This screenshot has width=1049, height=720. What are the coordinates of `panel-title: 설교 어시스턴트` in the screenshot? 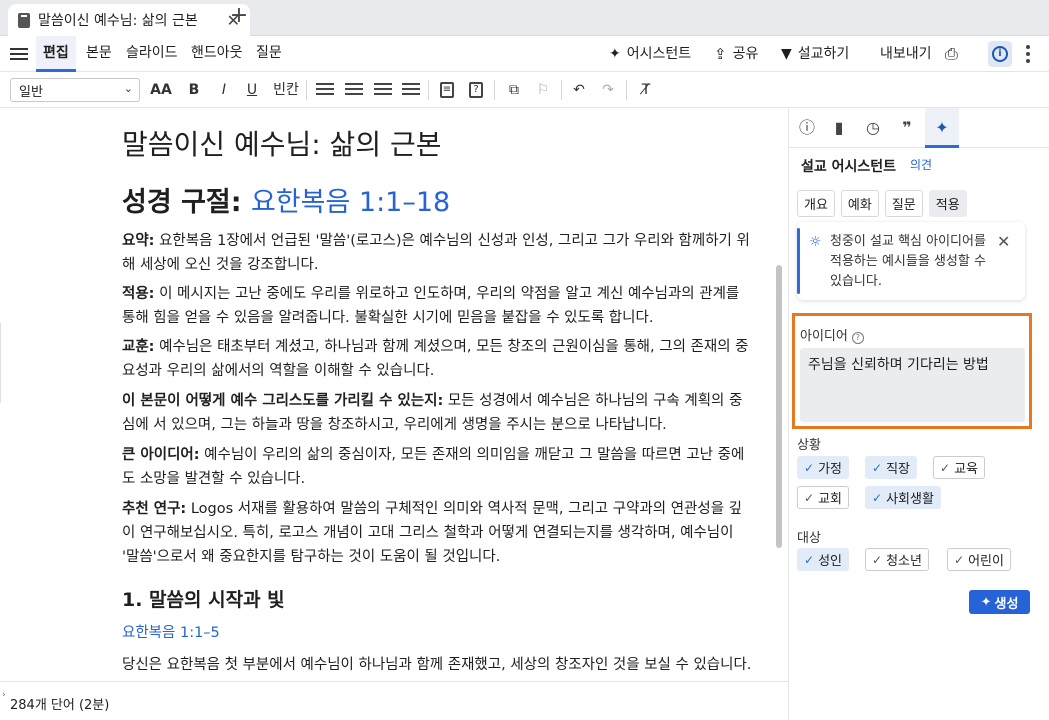 It's located at (849, 167).